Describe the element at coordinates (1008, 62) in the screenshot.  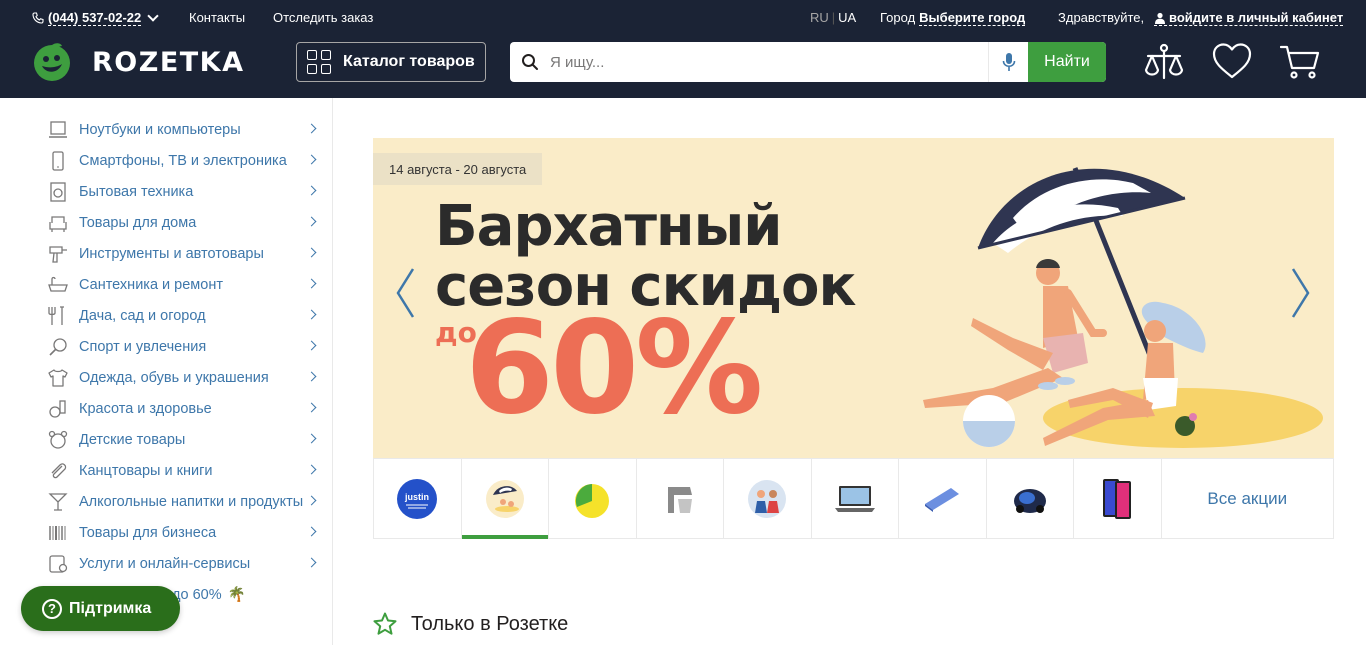
I see `microphone-icon` at that location.